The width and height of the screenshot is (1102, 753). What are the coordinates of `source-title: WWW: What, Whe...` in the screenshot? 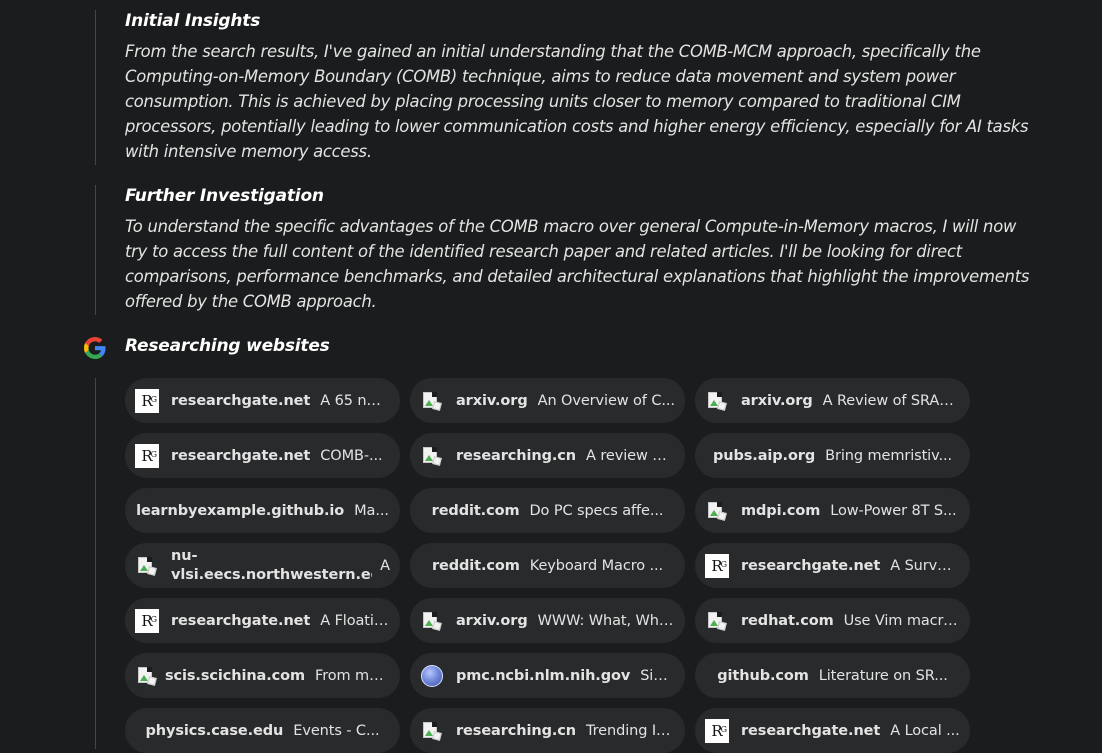 It's located at (606, 620).